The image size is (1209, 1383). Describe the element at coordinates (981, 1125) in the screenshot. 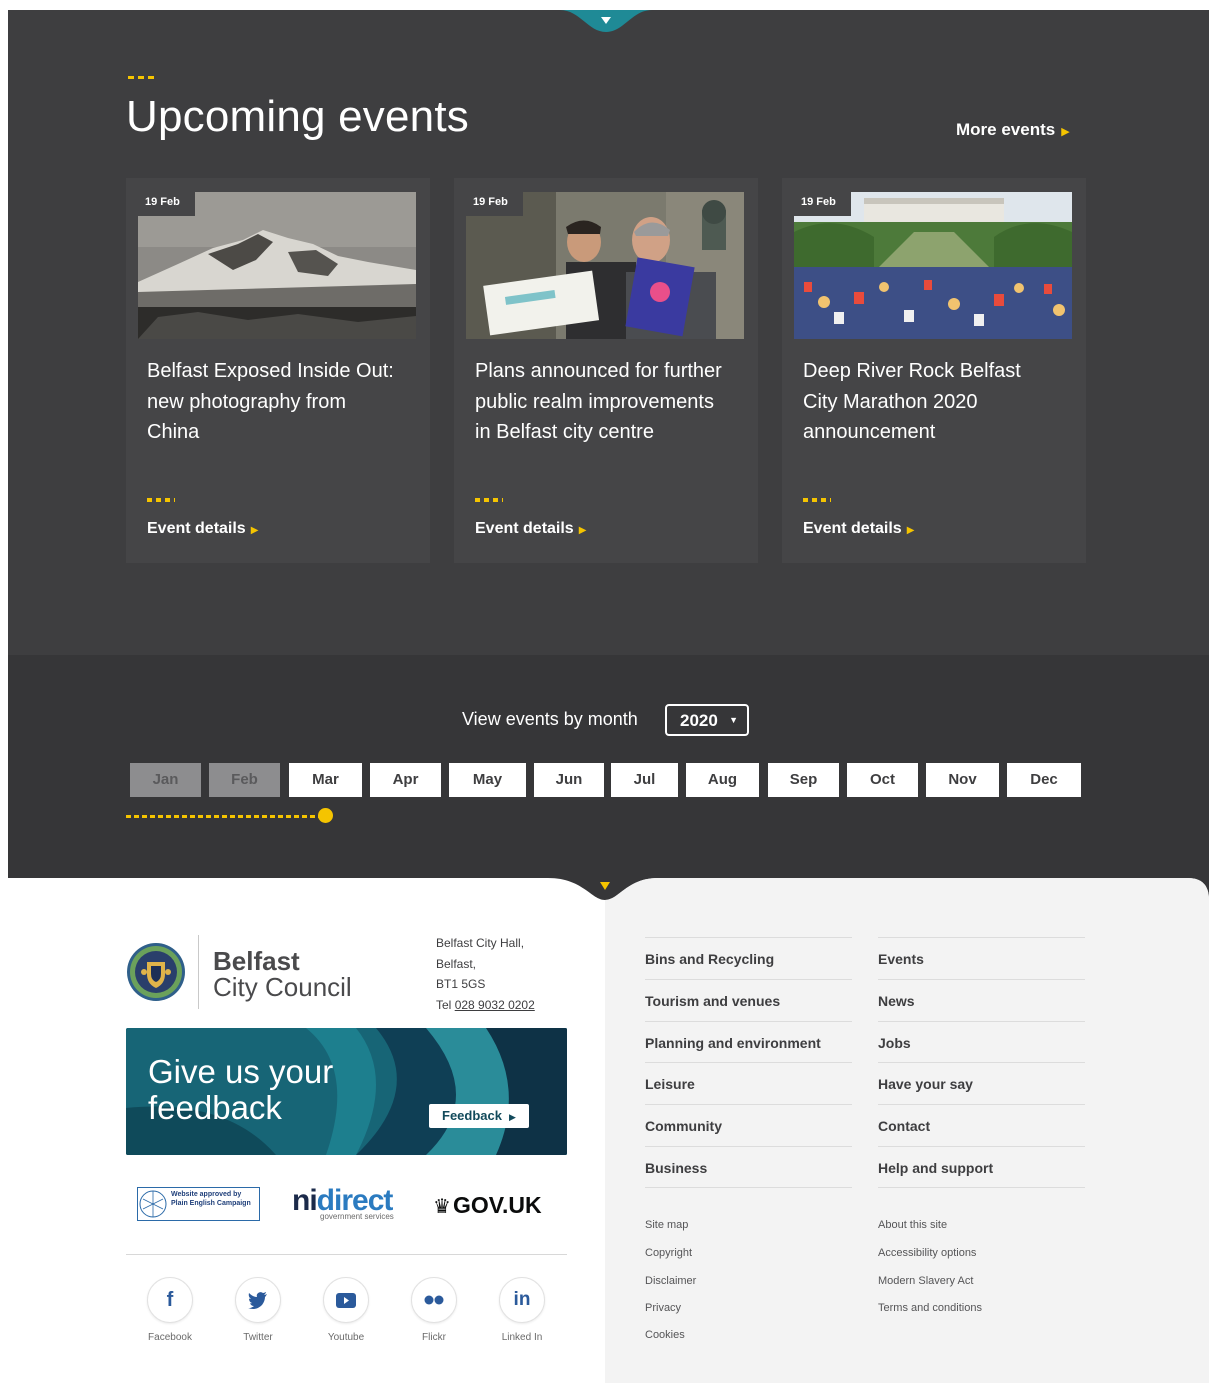

I see `footer-link-contact: Contact` at that location.